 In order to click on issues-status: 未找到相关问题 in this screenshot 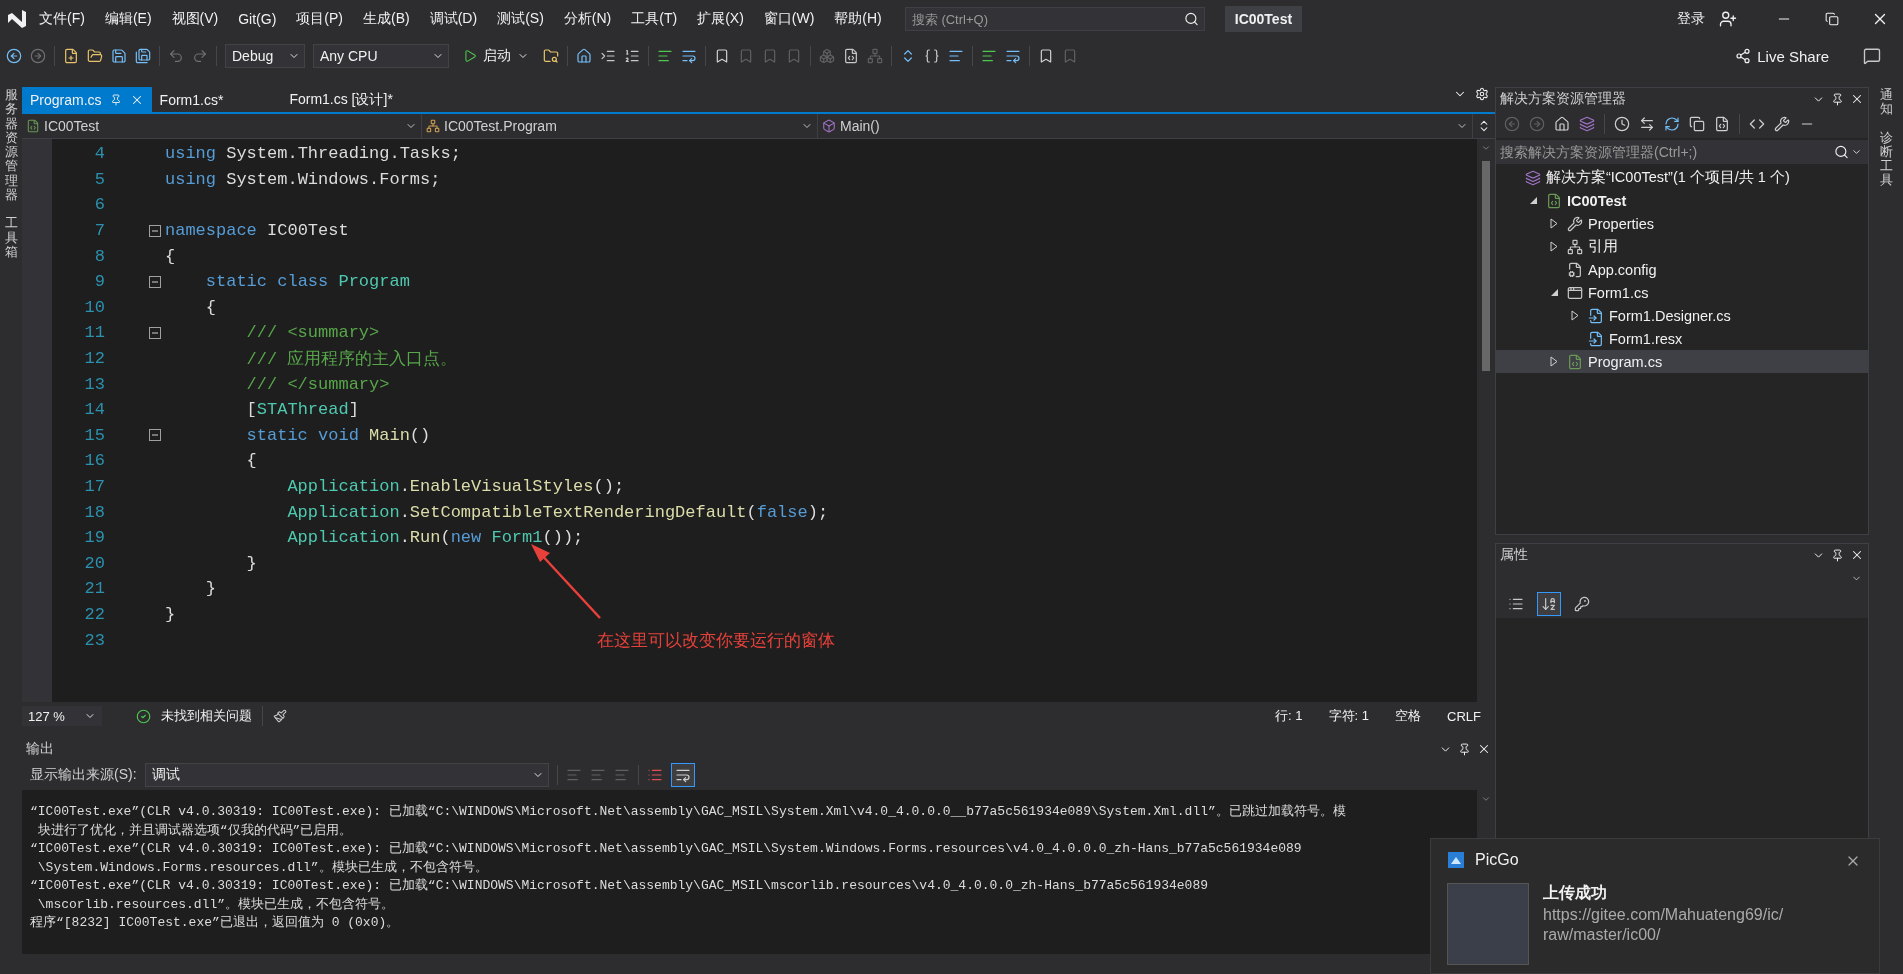, I will do `click(206, 716)`.